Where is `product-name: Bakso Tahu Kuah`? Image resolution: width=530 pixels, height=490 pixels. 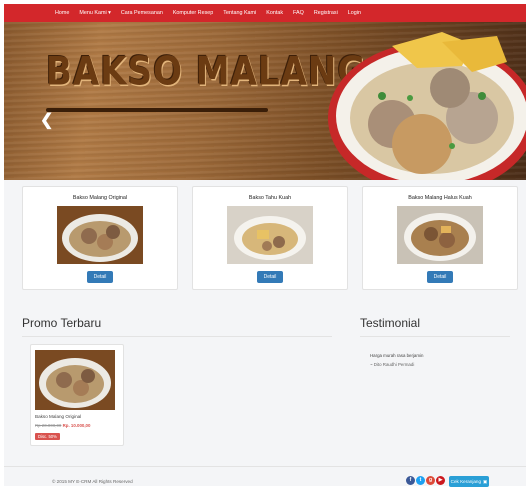 product-name: Bakso Tahu Kuah is located at coordinates (270, 198).